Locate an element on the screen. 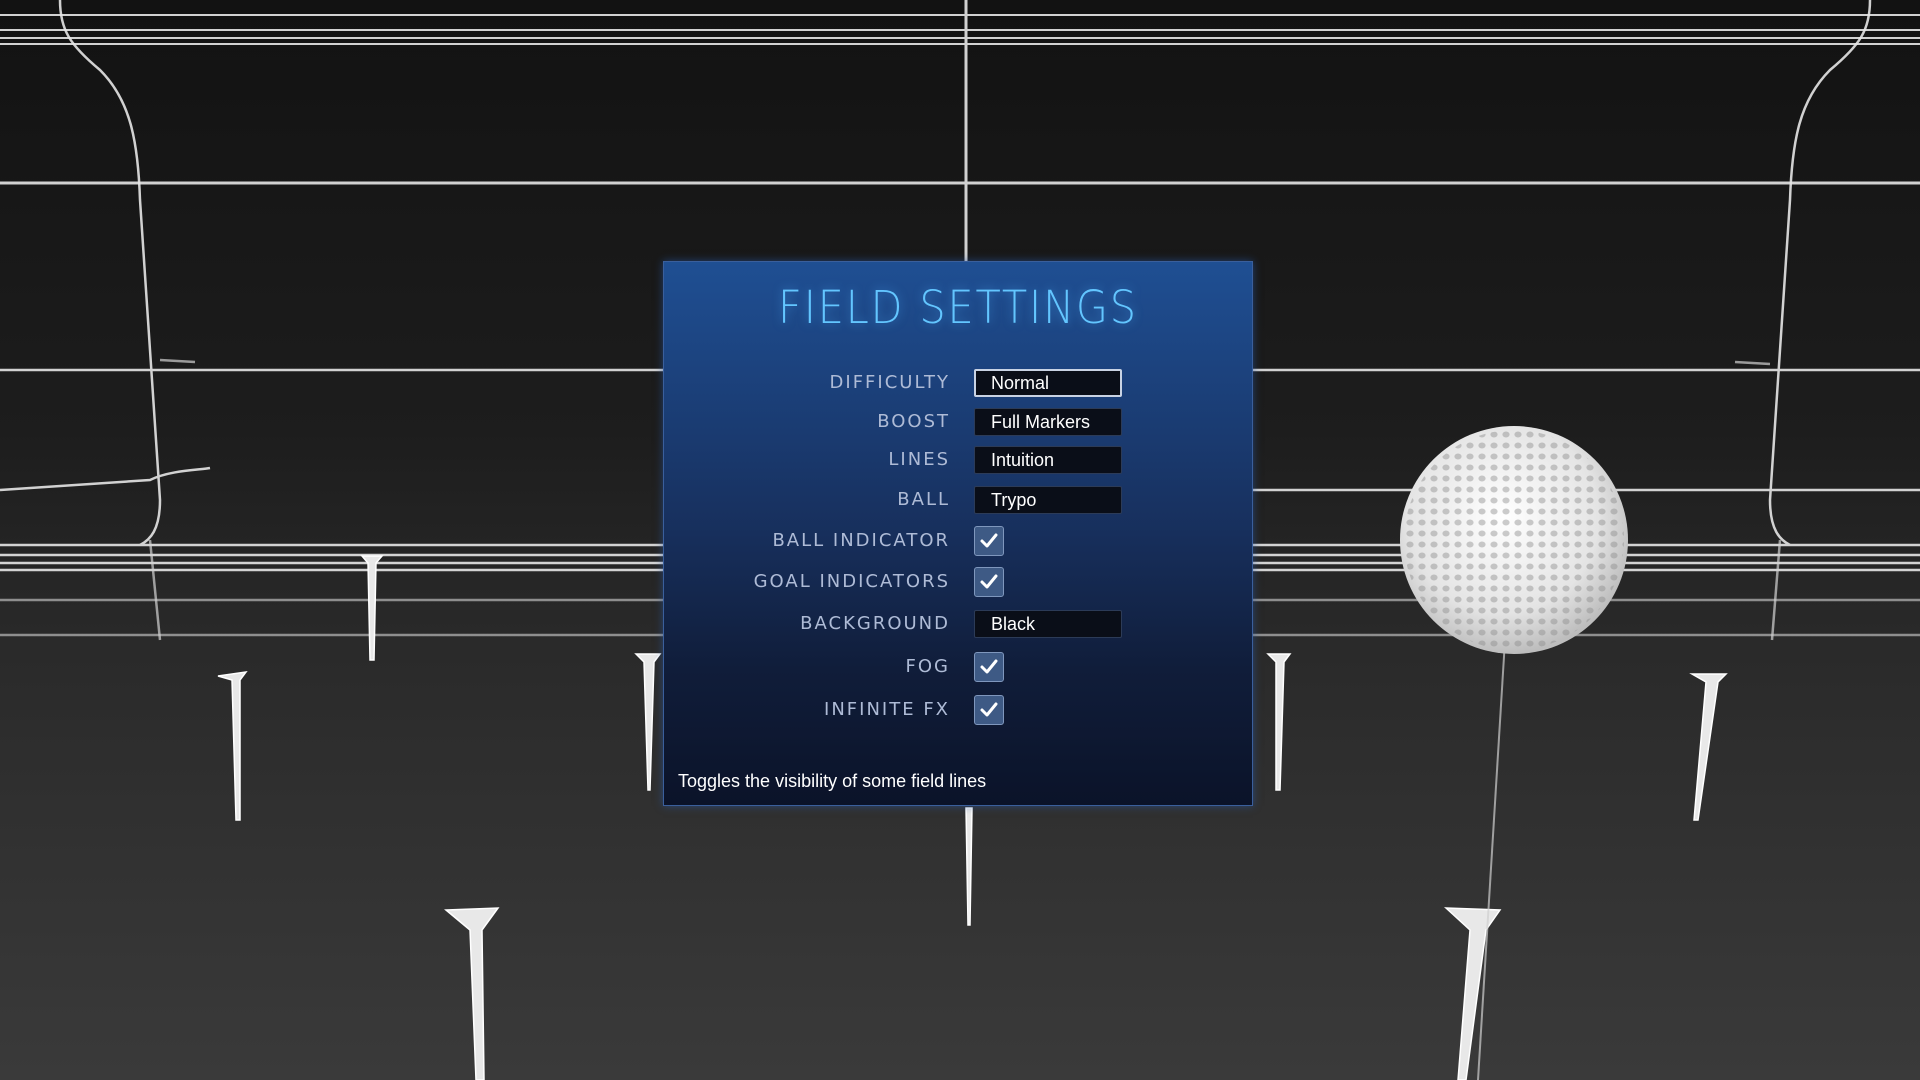  setting-row-infinite-fx: INFINITE FX is located at coordinates (958, 710).